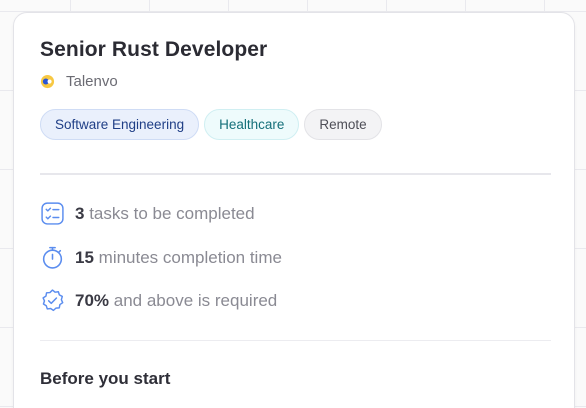 This screenshot has height=408, width=586. Describe the element at coordinates (343, 124) in the screenshot. I see `tag-remote: Remote` at that location.